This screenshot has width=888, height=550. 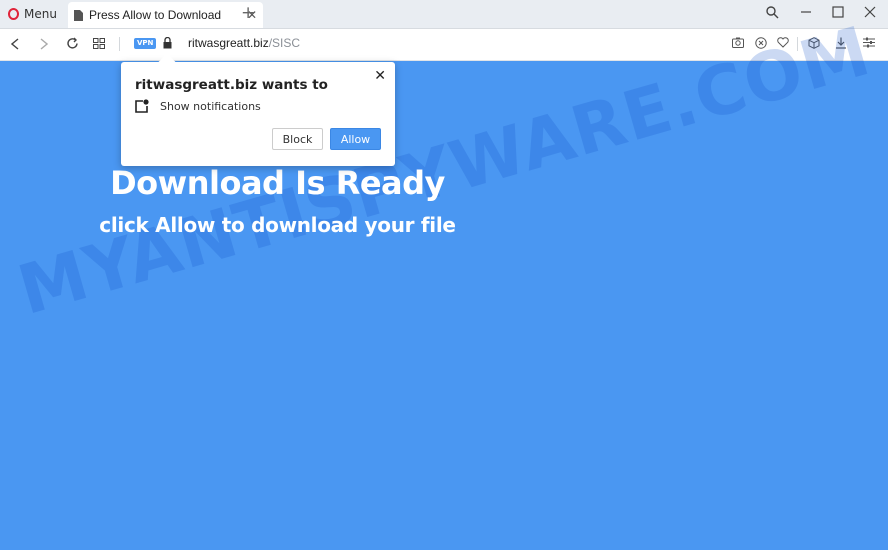 I want to click on opera-menu-button: Menu, so click(x=32, y=14).